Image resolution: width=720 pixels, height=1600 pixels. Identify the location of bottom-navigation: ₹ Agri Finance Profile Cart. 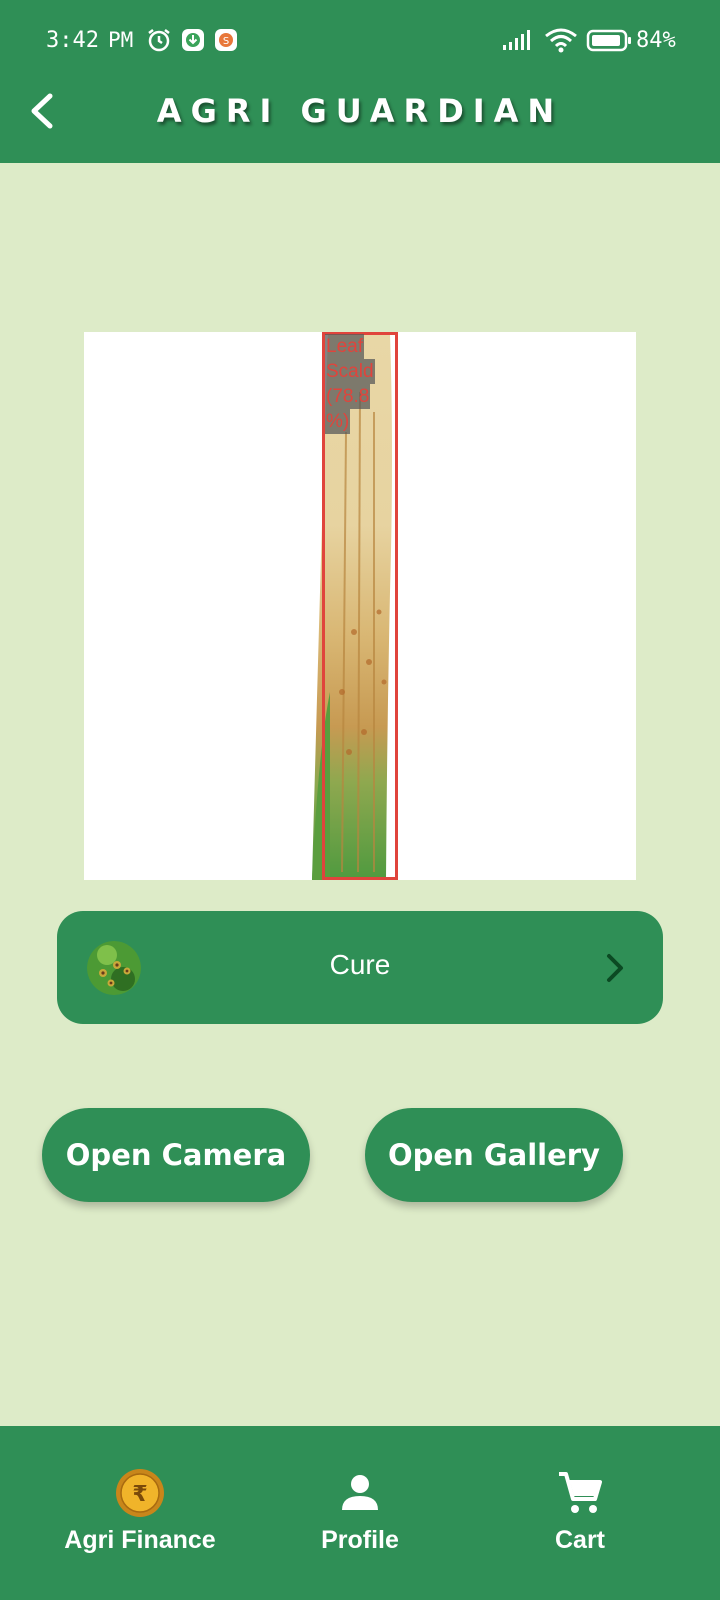
(360, 1513).